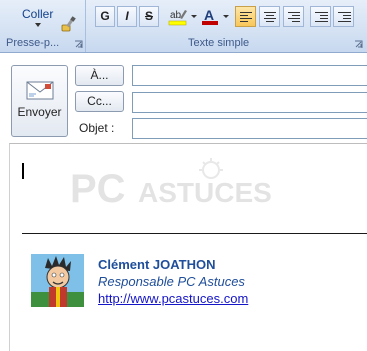 Image resolution: width=367 pixels, height=351 pixels. I want to click on signature-role: Responsable PC Astuces, so click(171, 281).